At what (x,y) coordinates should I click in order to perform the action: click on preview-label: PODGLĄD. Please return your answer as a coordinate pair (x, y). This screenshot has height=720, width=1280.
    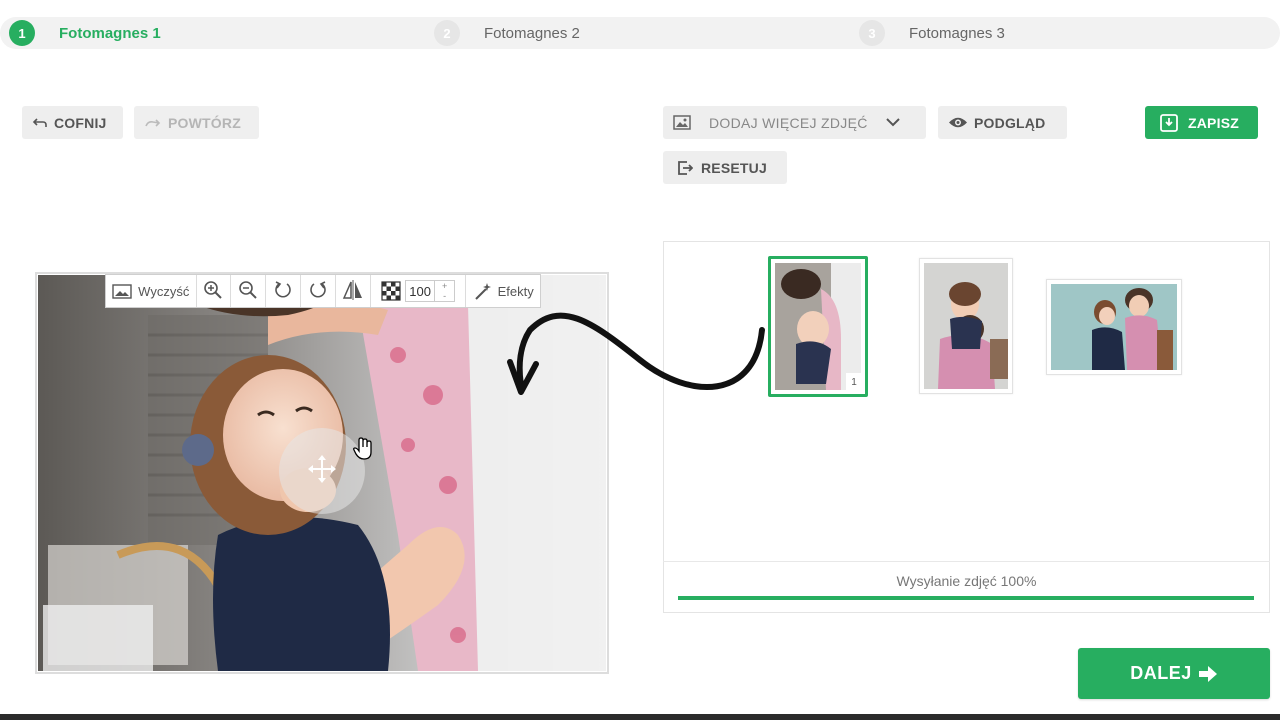
    Looking at the image, I should click on (1010, 122).